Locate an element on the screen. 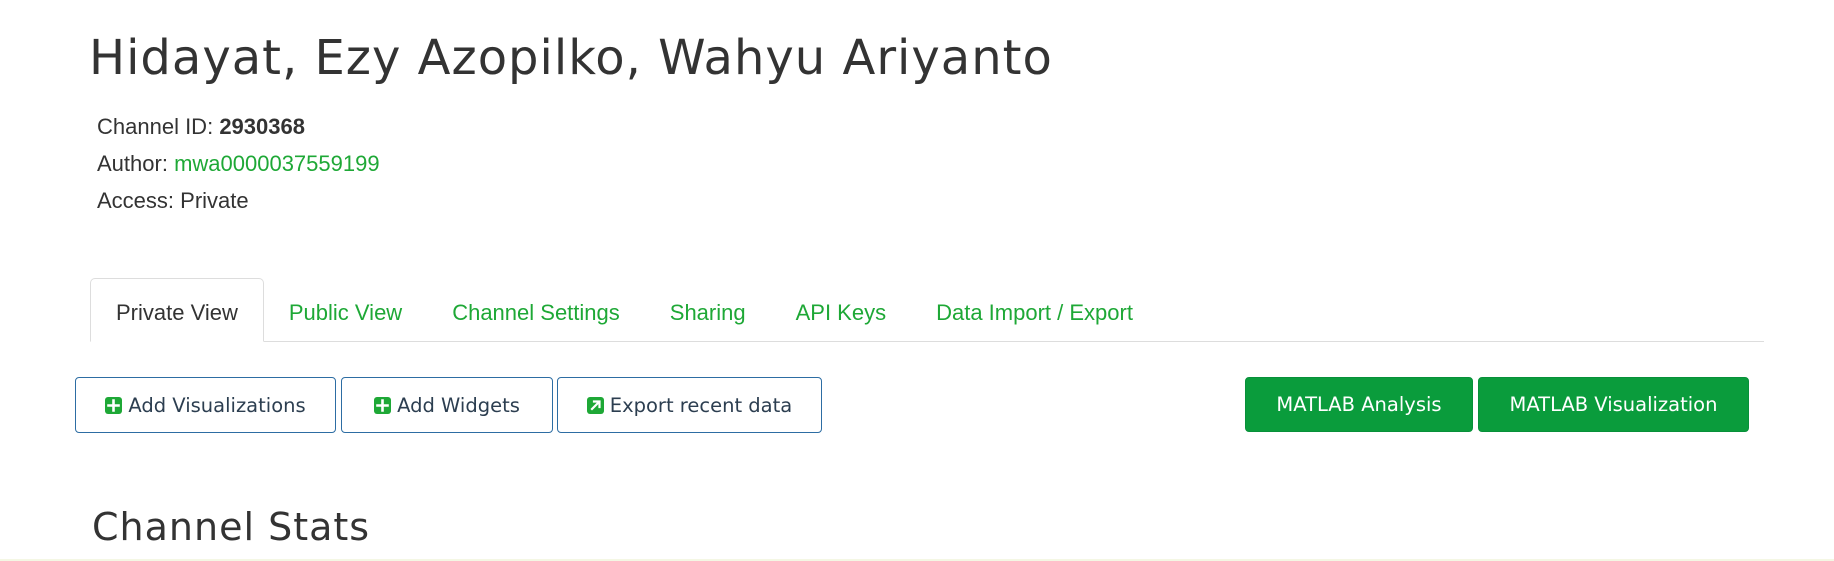 The height and width of the screenshot is (561, 1834). tab-sharing: Sharing is located at coordinates (708, 309).